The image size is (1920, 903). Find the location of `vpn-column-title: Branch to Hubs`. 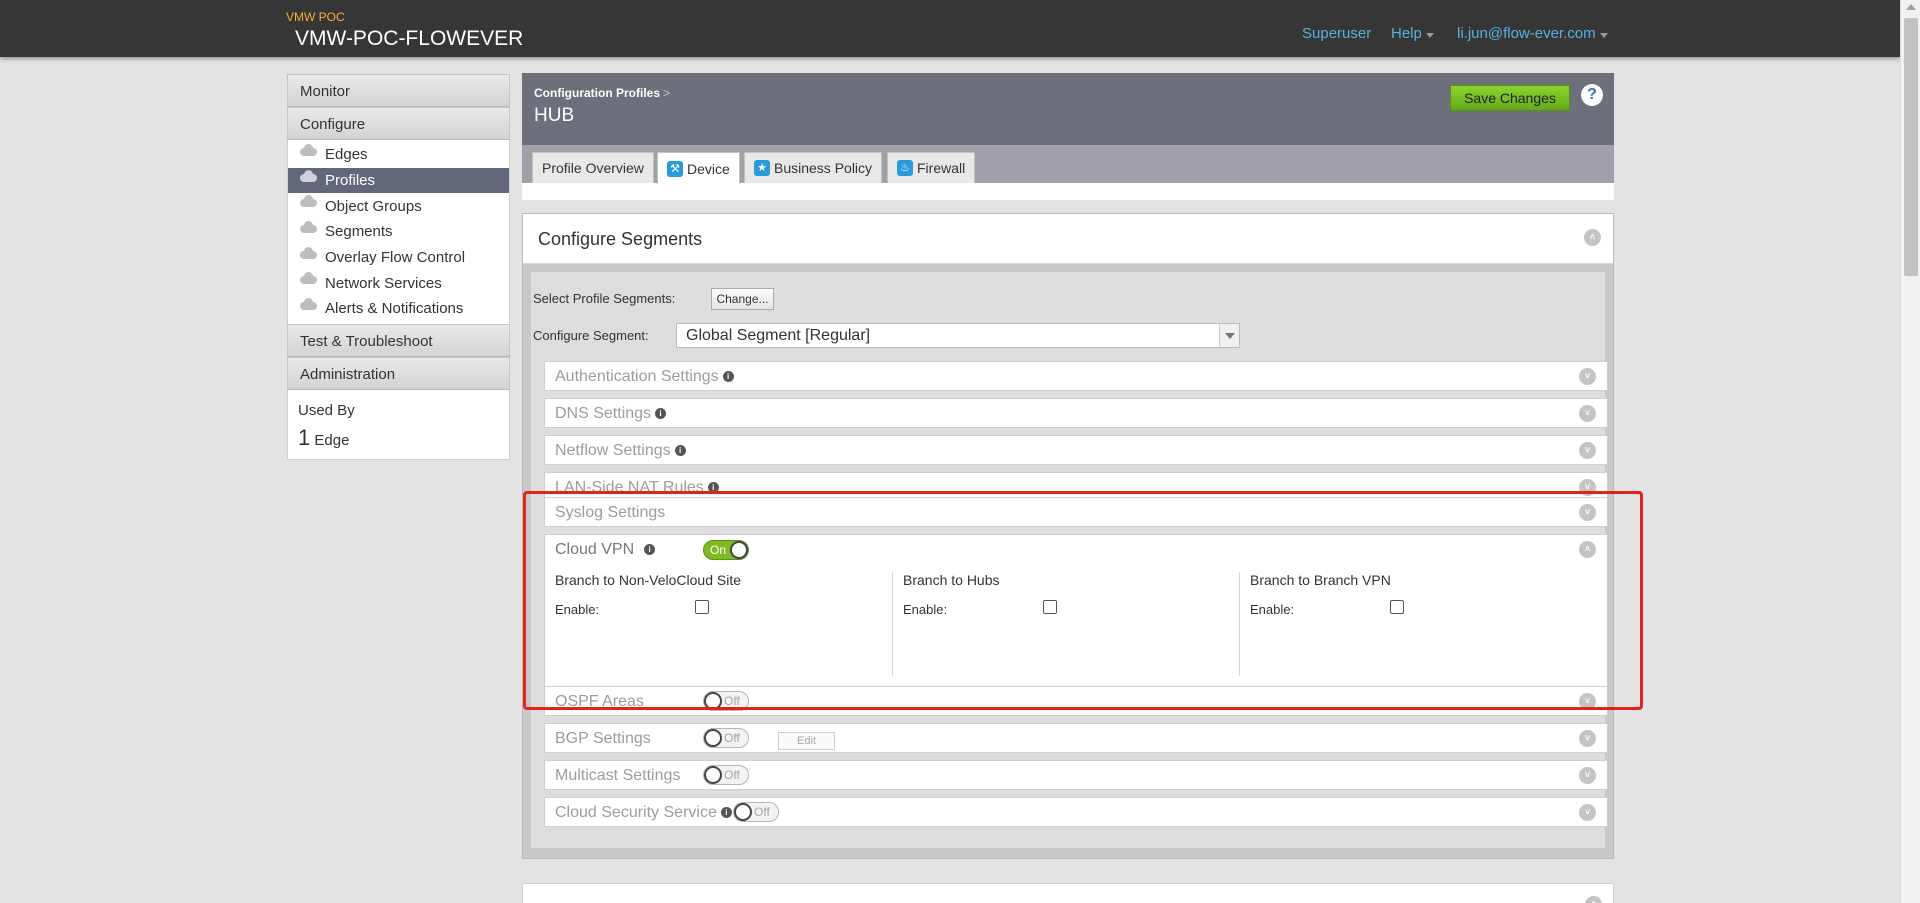

vpn-column-title: Branch to Hubs is located at coordinates (951, 580).